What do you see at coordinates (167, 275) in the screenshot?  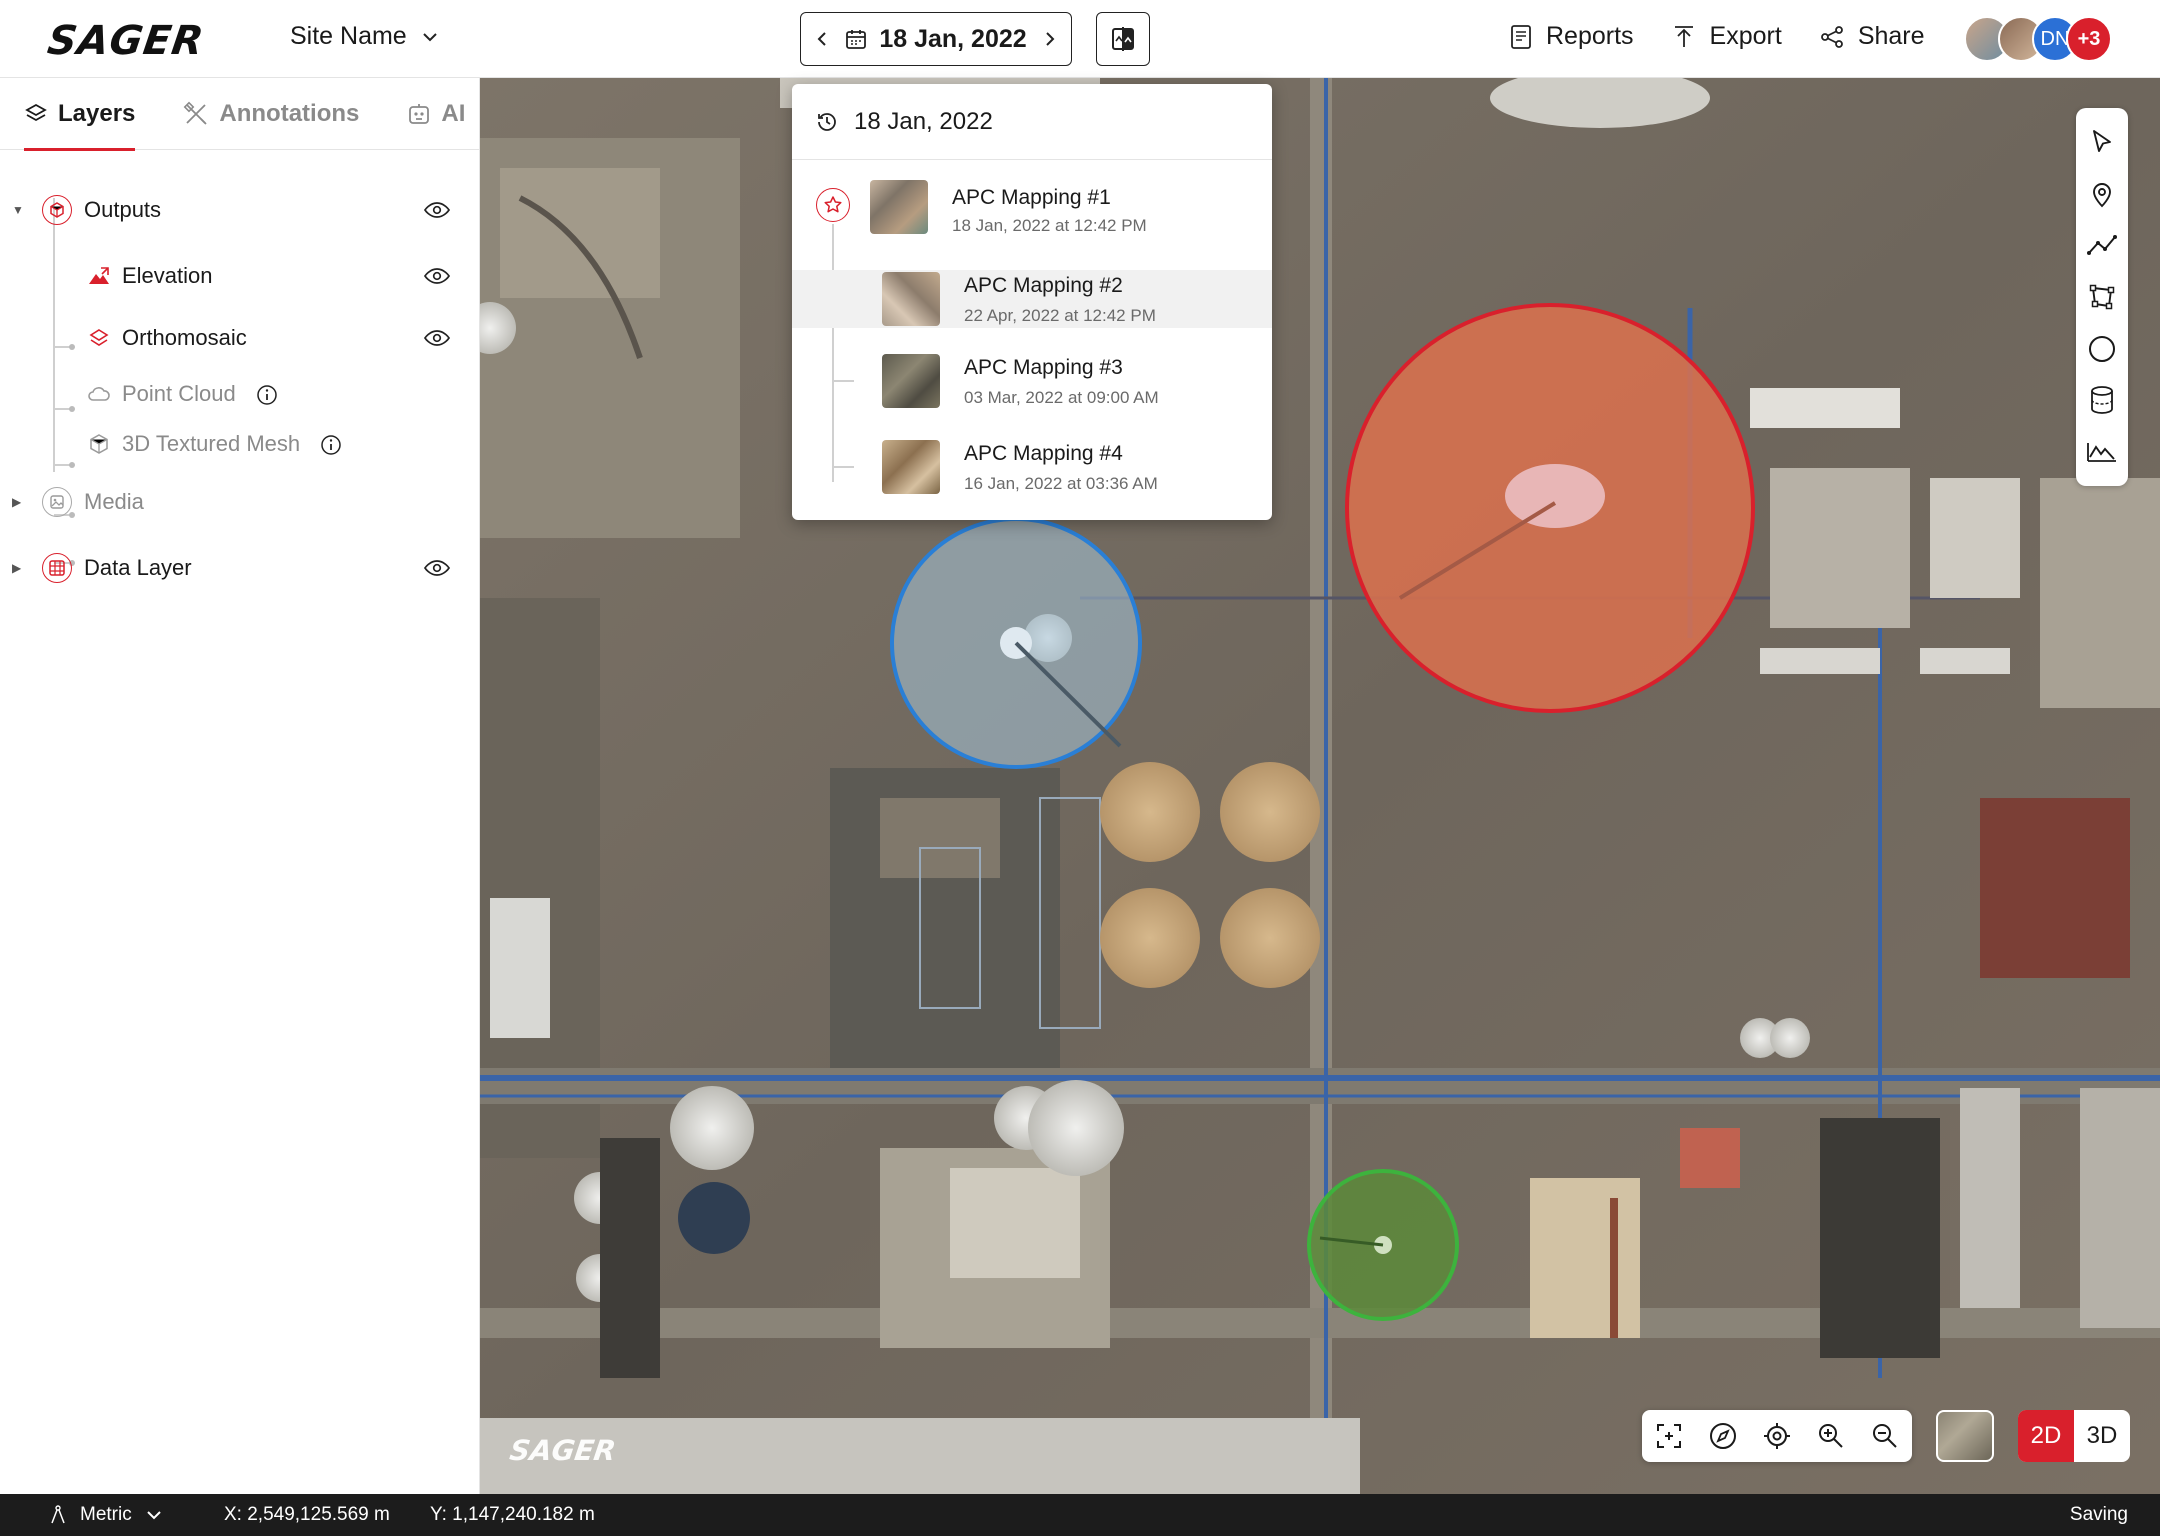 I see `layer-label: Elevation` at bounding box center [167, 275].